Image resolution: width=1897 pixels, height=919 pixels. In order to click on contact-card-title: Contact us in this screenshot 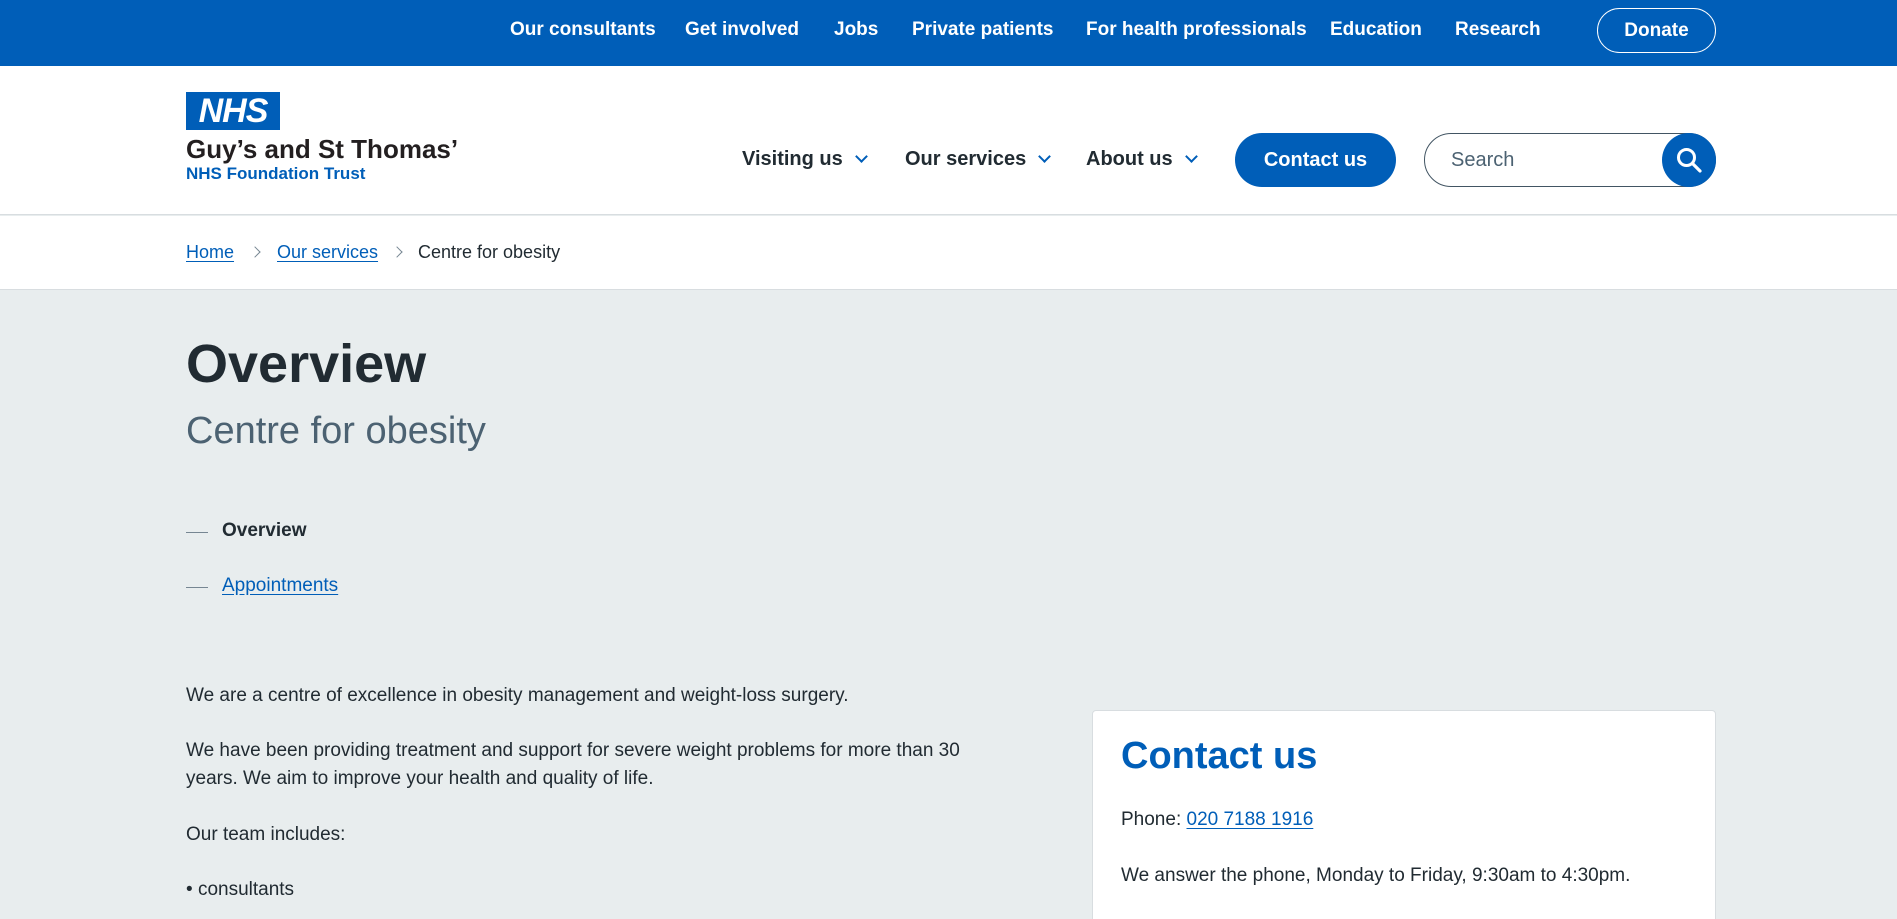, I will do `click(1219, 756)`.